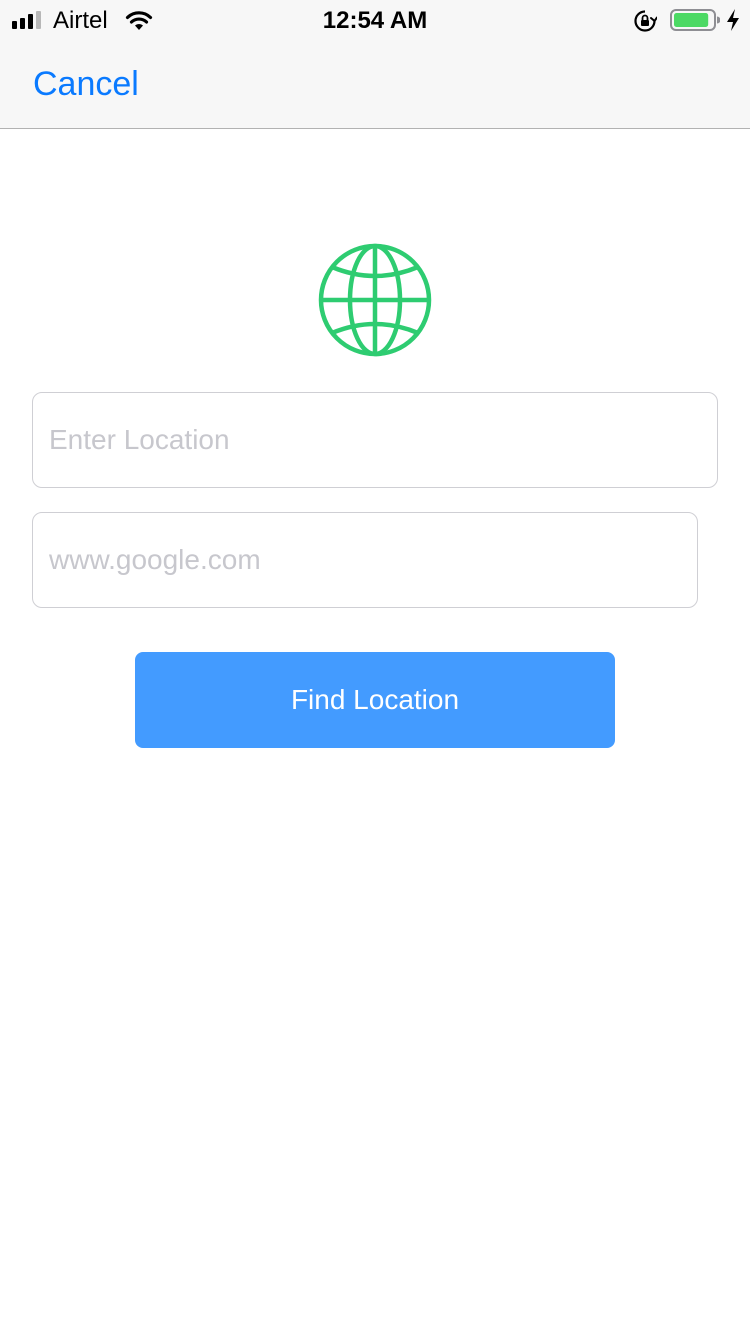 This screenshot has height=1334, width=750. What do you see at coordinates (375, 440) in the screenshot?
I see `location-input` at bounding box center [375, 440].